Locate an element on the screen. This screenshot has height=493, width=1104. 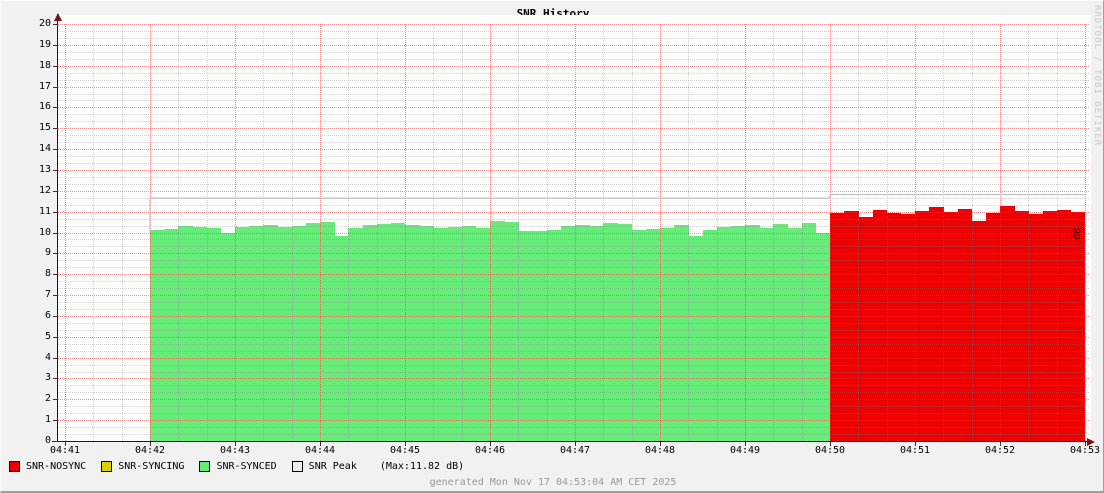
y-axis-label: 16 is located at coordinates (44, 107).